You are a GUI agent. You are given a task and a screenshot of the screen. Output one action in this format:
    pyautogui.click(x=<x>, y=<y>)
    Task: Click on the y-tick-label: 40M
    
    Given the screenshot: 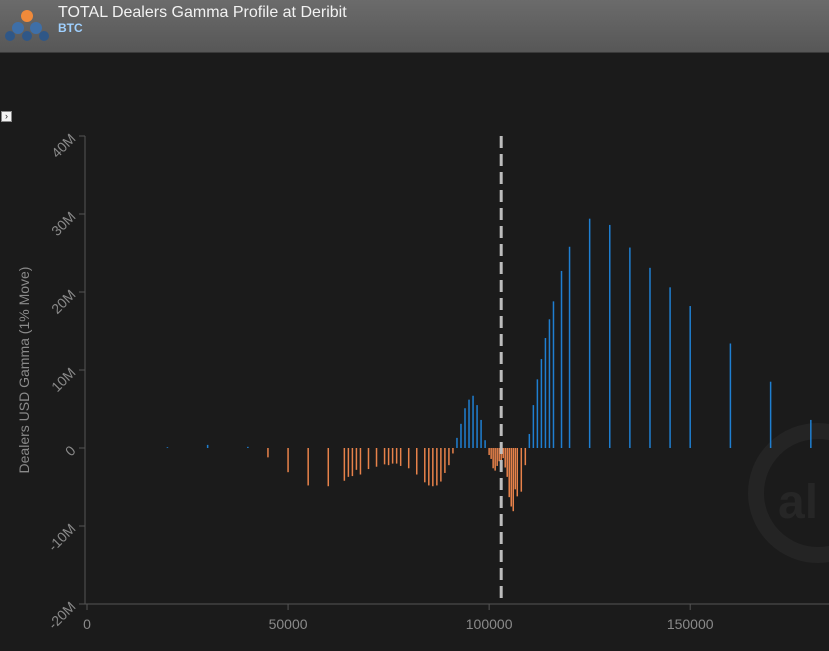 What is the action you would take?
    pyautogui.click(x=63, y=145)
    